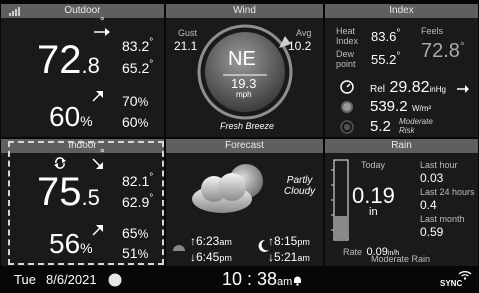 This screenshot has height=293, width=479. Describe the element at coordinates (186, 46) in the screenshot. I see `gust-value: 21.1` at that location.